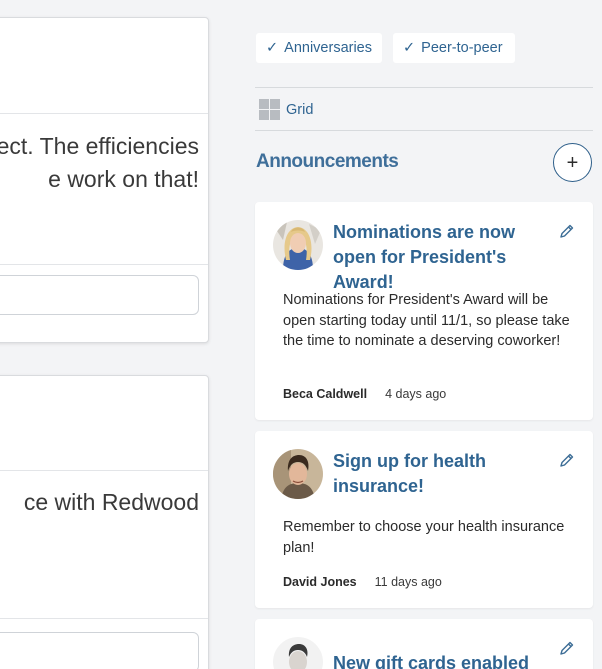 Image resolution: width=602 pixels, height=669 pixels. Describe the element at coordinates (111, 502) in the screenshot. I see `feed-post-line: ce with Redwood` at that location.